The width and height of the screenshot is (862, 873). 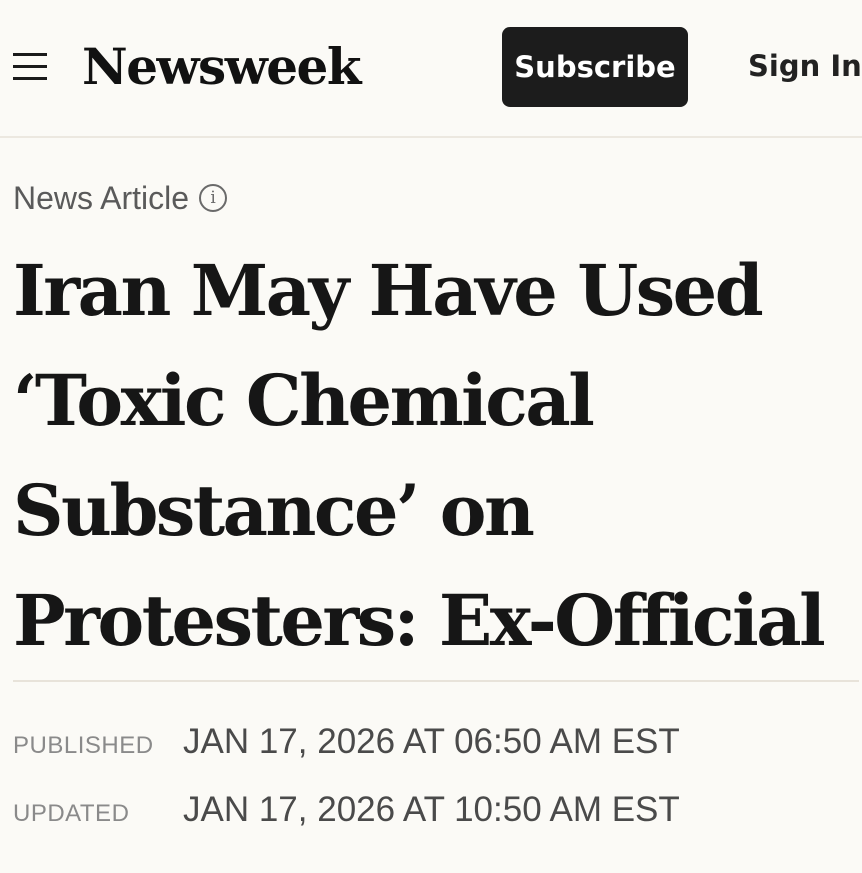 What do you see at coordinates (595, 67) in the screenshot?
I see `subscribe-button: Subscribe` at bounding box center [595, 67].